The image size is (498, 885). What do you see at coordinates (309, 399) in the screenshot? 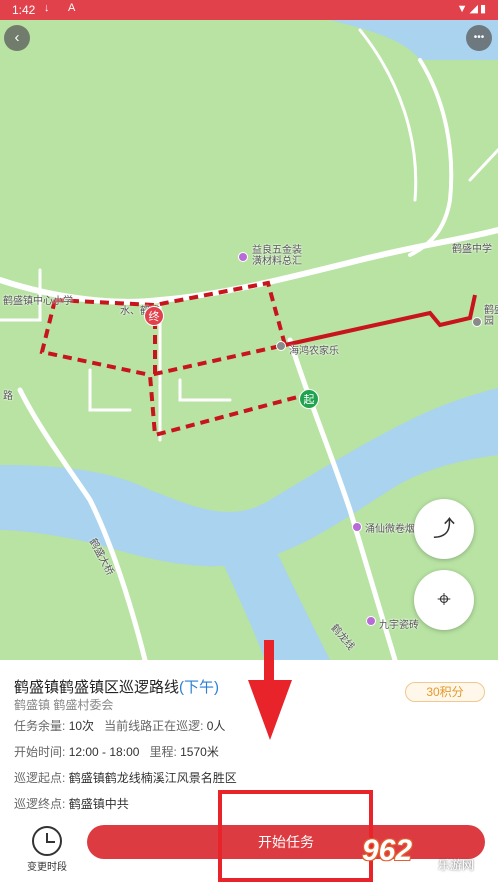
I see `route-start-marker: 起` at bounding box center [309, 399].